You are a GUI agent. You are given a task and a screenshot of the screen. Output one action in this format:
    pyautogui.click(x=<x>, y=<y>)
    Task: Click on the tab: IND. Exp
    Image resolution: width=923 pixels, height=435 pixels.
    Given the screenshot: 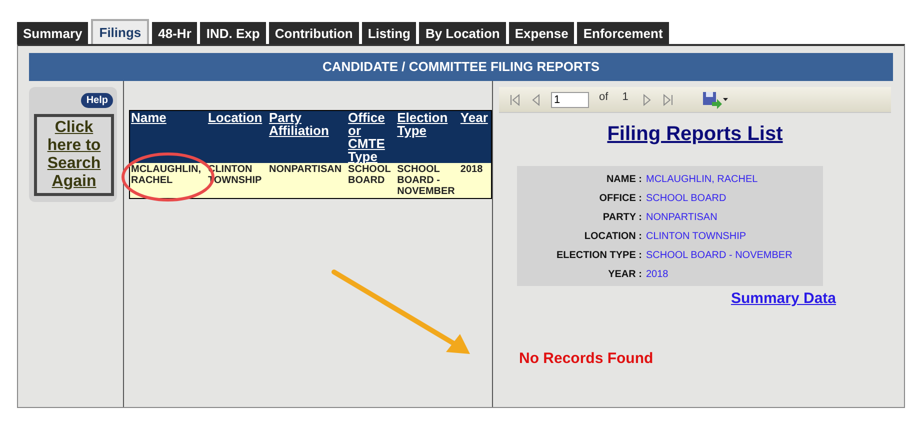 What is the action you would take?
    pyautogui.click(x=233, y=33)
    